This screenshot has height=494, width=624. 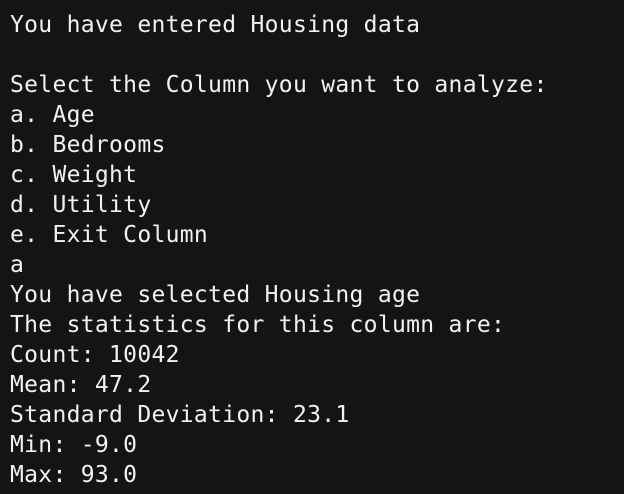 I want to click on menu-option-weight: c. Weight, so click(x=74, y=175).